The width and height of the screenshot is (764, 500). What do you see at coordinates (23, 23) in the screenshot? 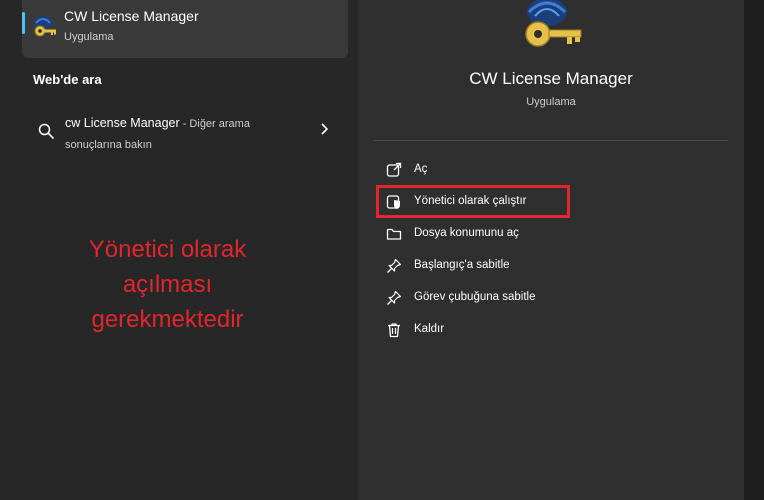
I see `selection-accent` at bounding box center [23, 23].